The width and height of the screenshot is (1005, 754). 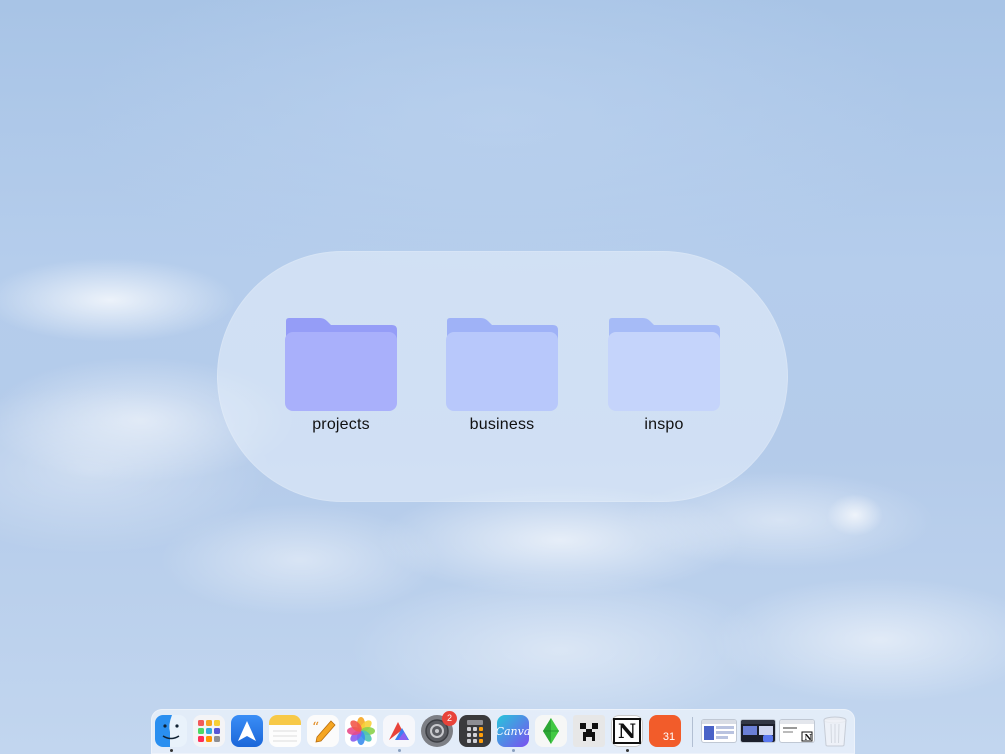 I want to click on plumbob-icon, so click(x=551, y=731).